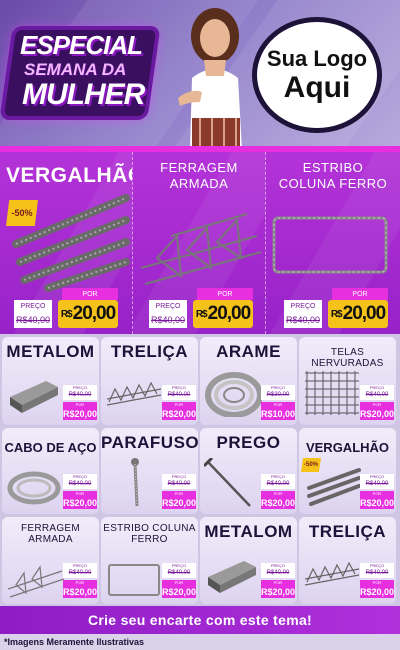  I want to click on product-title: FERRAGEM ARMADA, so click(50, 534).